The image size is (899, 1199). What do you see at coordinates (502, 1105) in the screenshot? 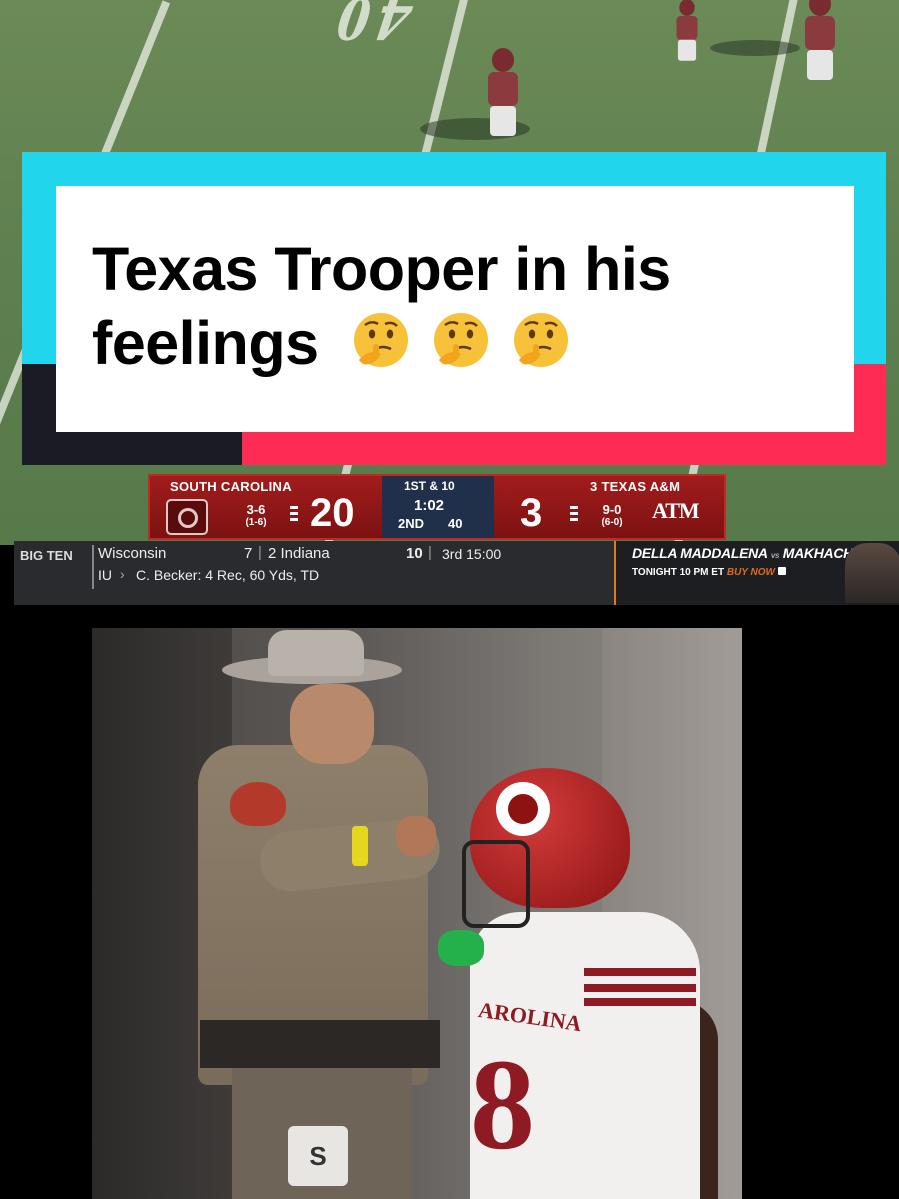
I see `jersey-number: 8` at bounding box center [502, 1105].